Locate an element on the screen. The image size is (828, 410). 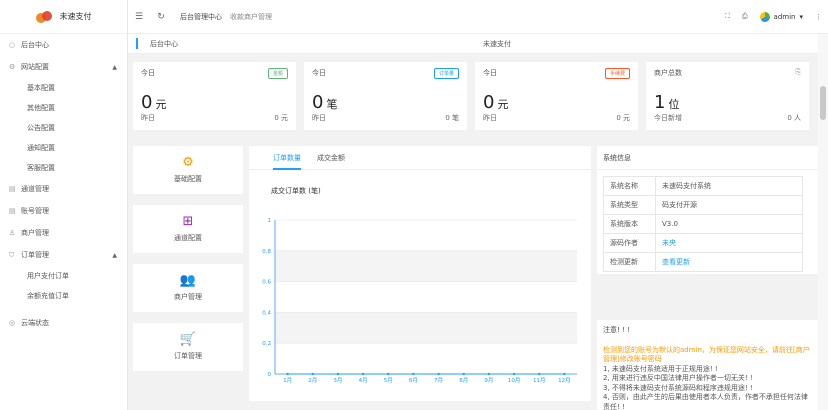
more-icon: ⋮ is located at coordinates (818, 17).